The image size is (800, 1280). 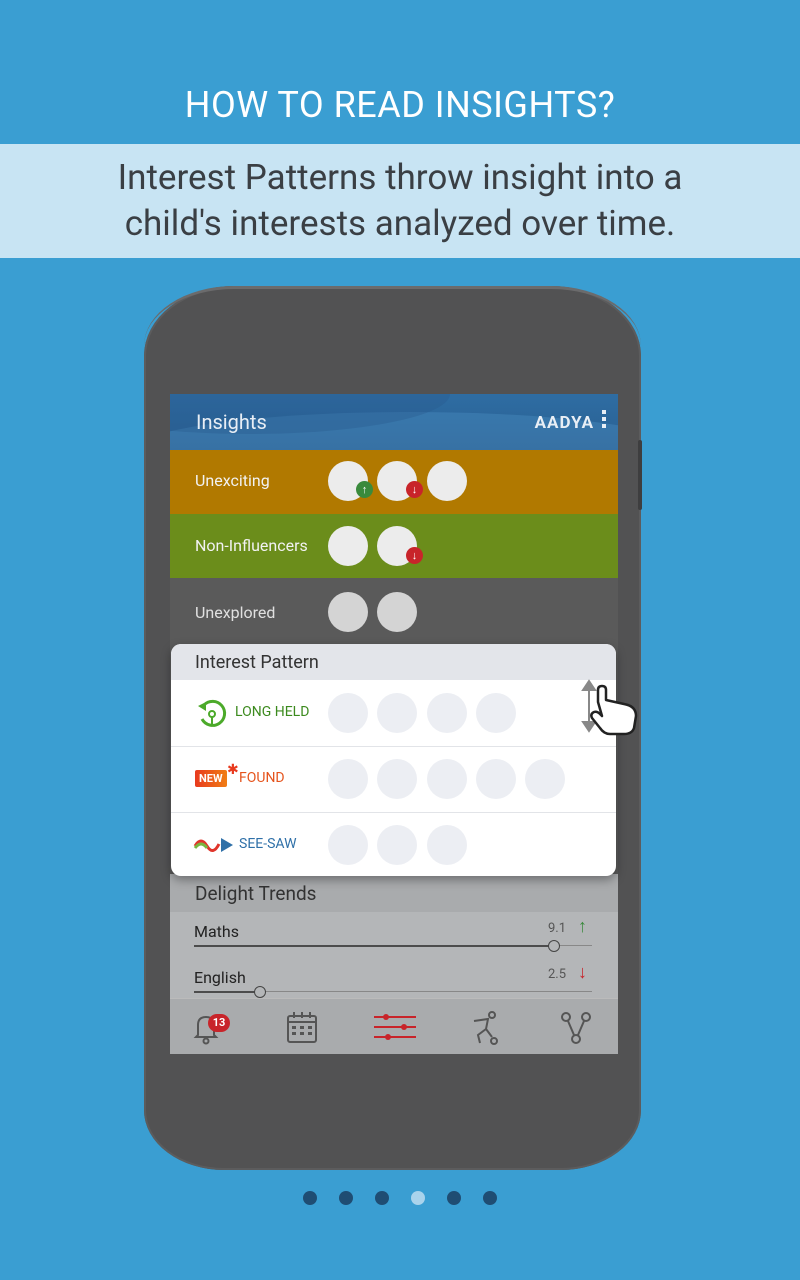 I want to click on delight-trends-header: Delight Trends, so click(x=394, y=893).